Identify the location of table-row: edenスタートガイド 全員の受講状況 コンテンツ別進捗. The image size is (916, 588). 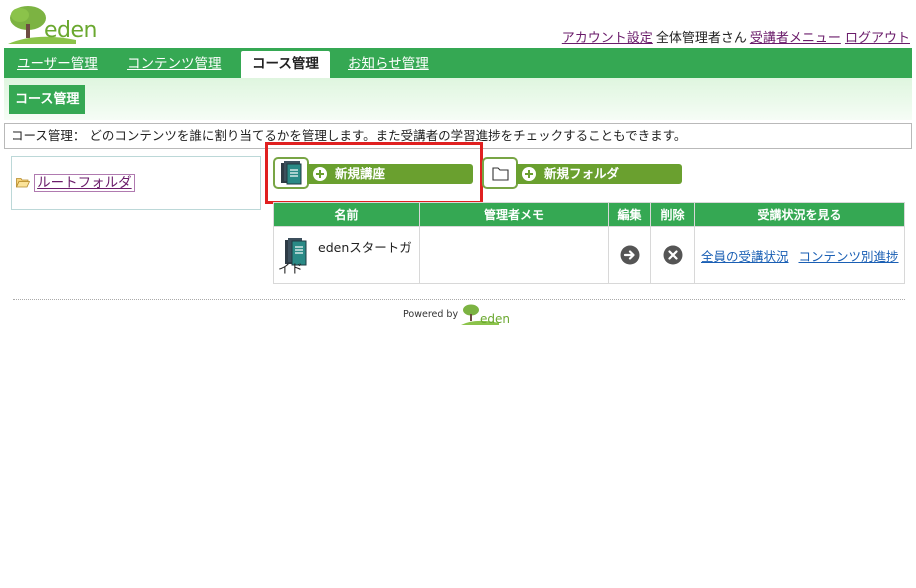
(589, 255).